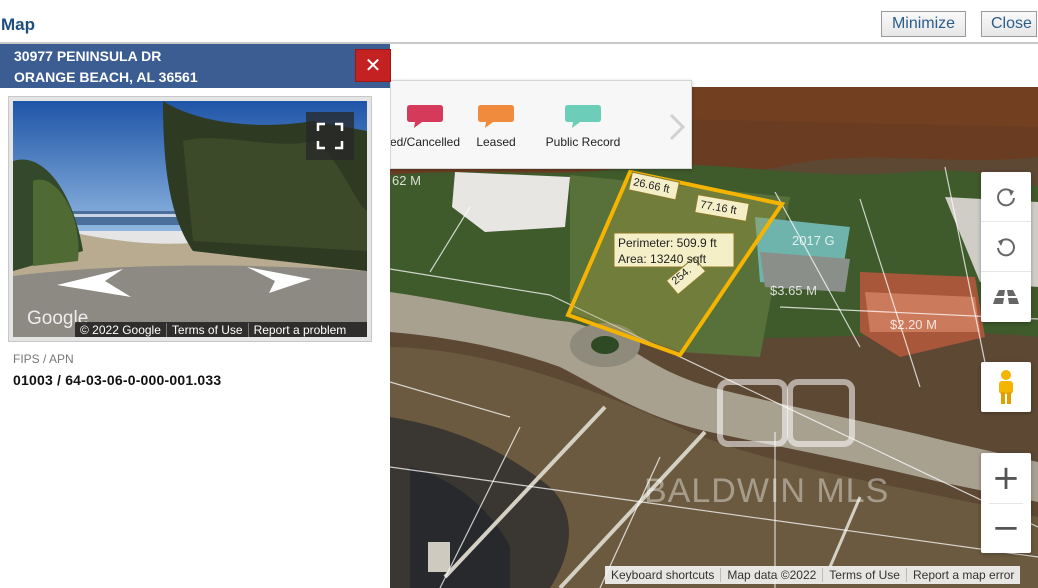 The height and width of the screenshot is (588, 1038). I want to click on legend-item-public-record: Public Record, so click(583, 126).